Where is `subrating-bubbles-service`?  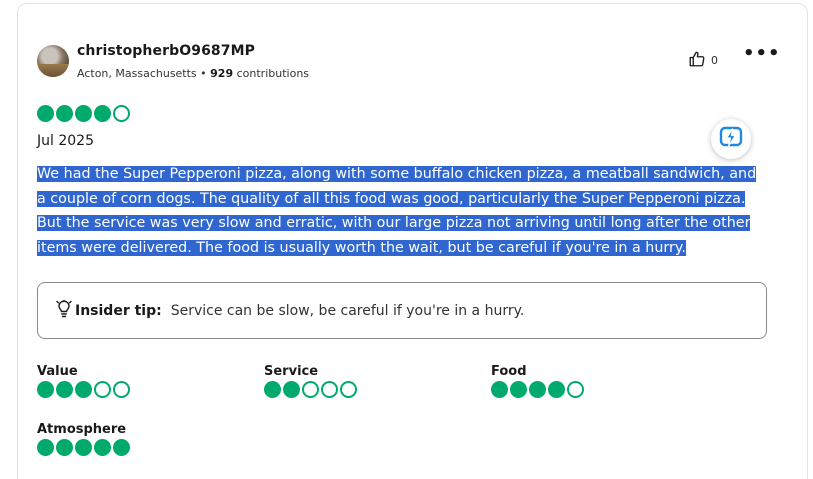
subrating-bubbles-service is located at coordinates (310, 389).